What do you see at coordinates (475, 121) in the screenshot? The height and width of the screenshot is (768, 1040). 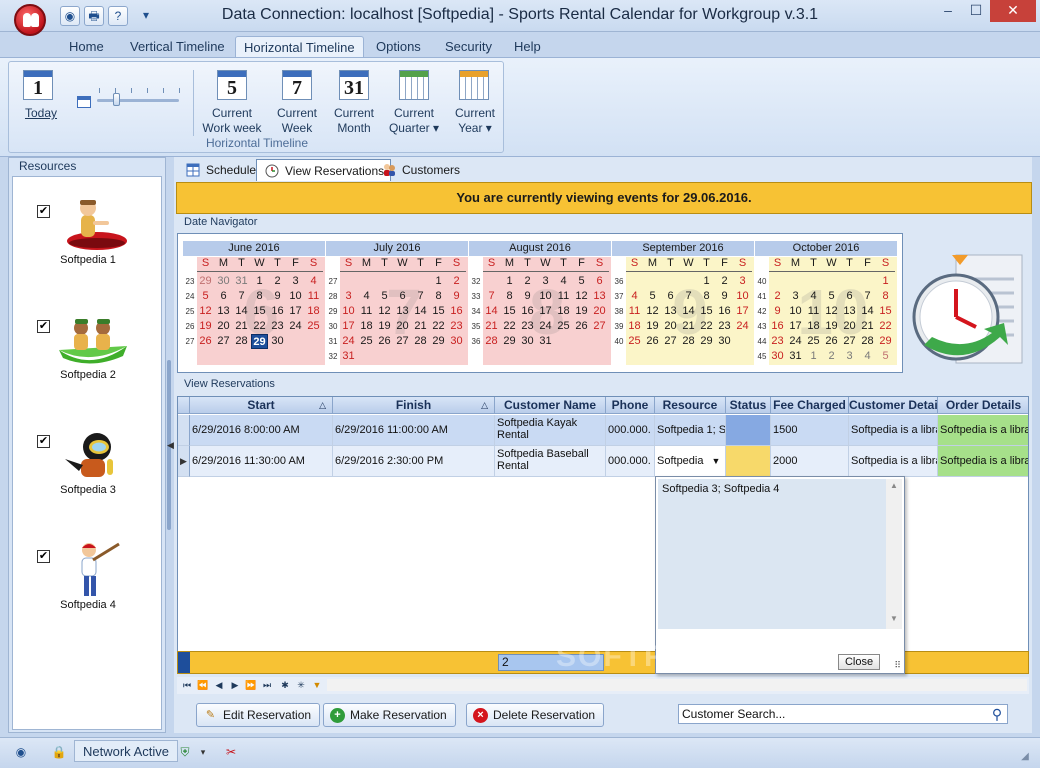 I see `current-year-button: Current Year ▾` at bounding box center [475, 121].